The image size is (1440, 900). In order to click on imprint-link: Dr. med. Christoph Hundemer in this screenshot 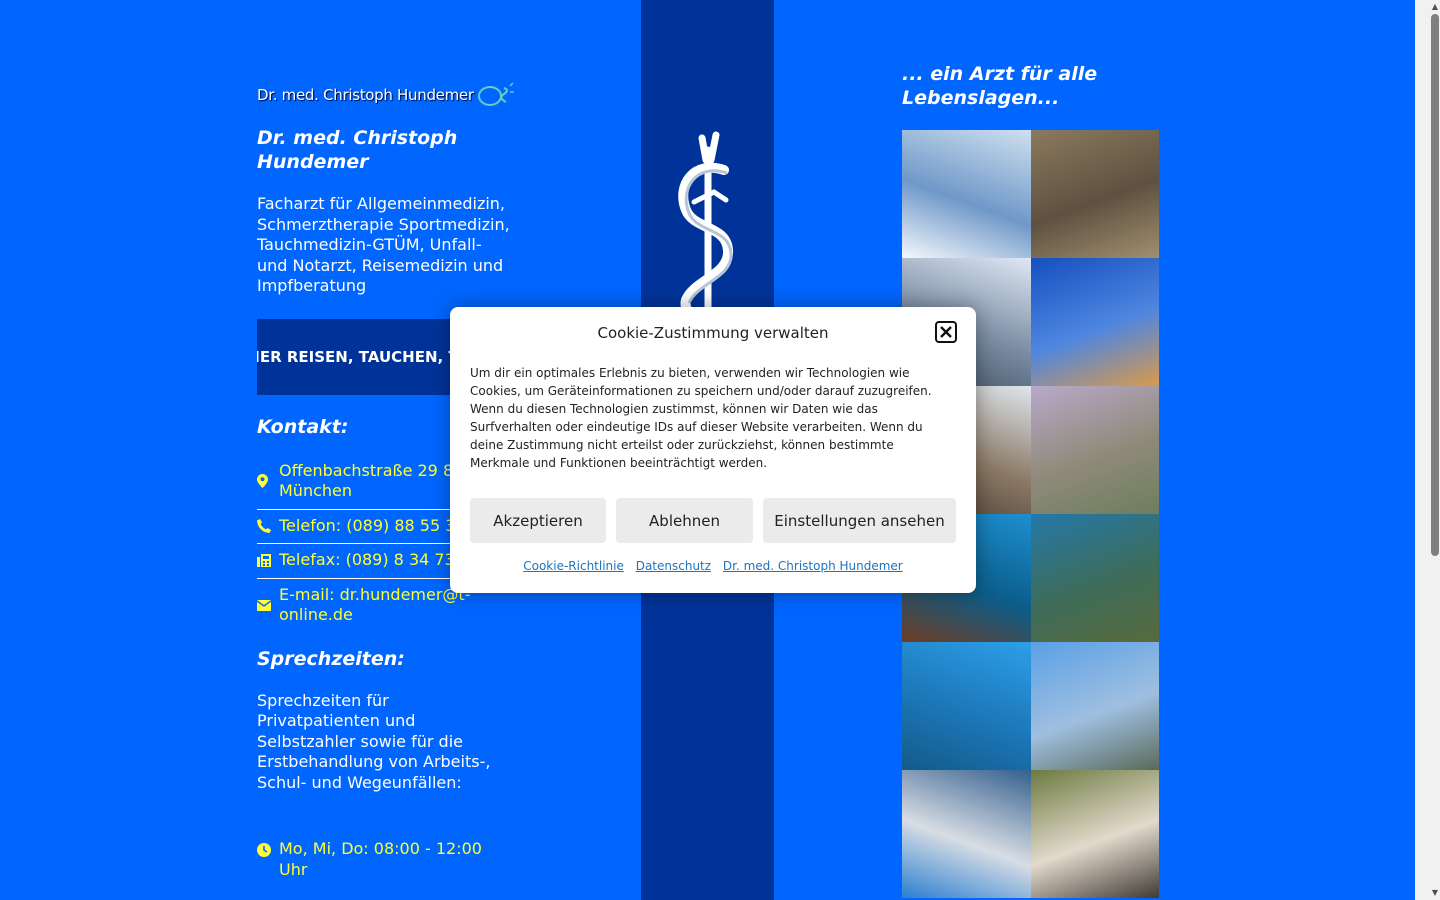, I will do `click(813, 566)`.